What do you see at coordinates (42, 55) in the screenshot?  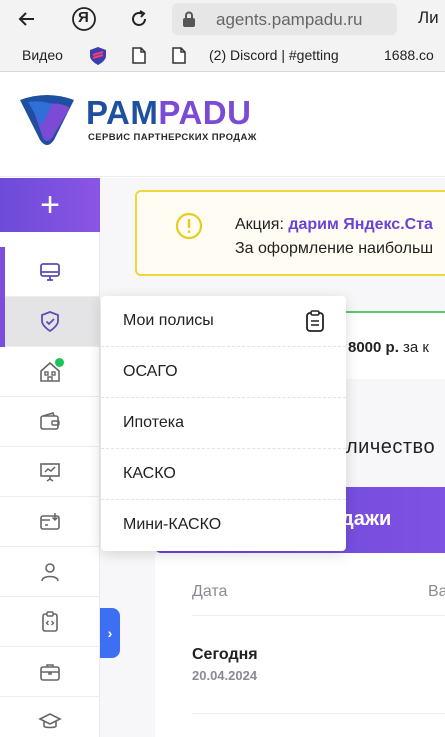 I see `bookmark-video: Видео` at bounding box center [42, 55].